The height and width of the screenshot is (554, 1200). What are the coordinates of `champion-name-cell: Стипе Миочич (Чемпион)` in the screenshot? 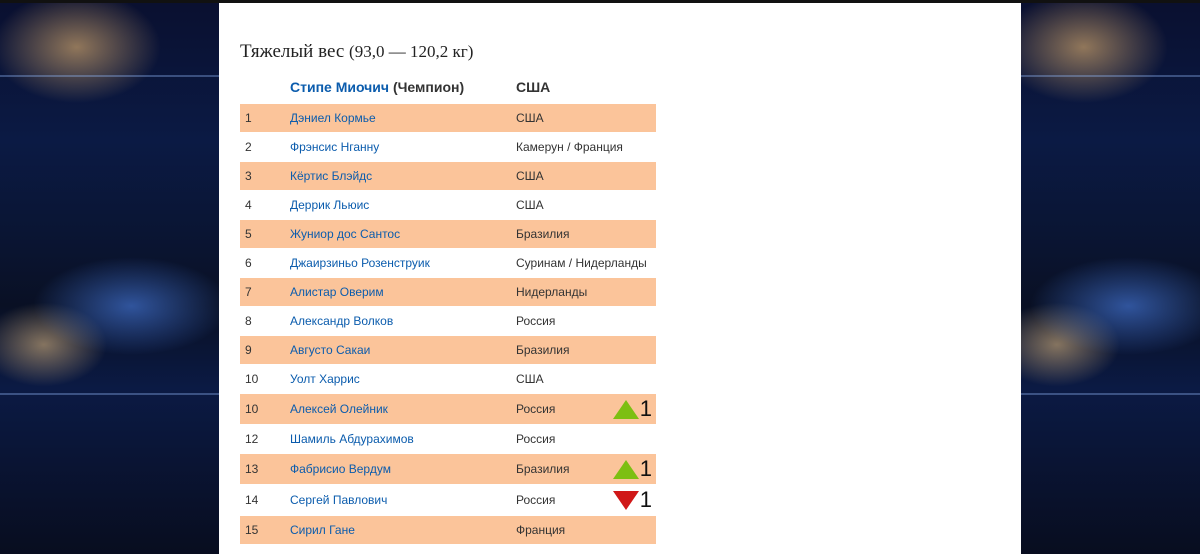 It's located at (403, 87).